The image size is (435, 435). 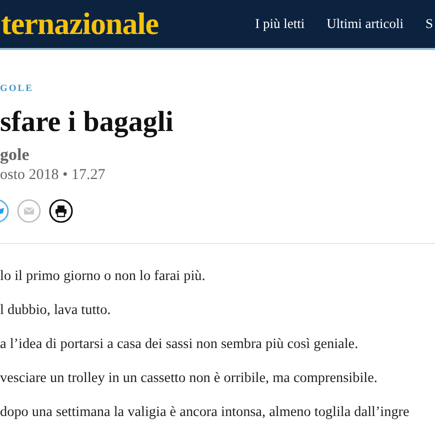 I want to click on twitter-share-icon, so click(x=4, y=211).